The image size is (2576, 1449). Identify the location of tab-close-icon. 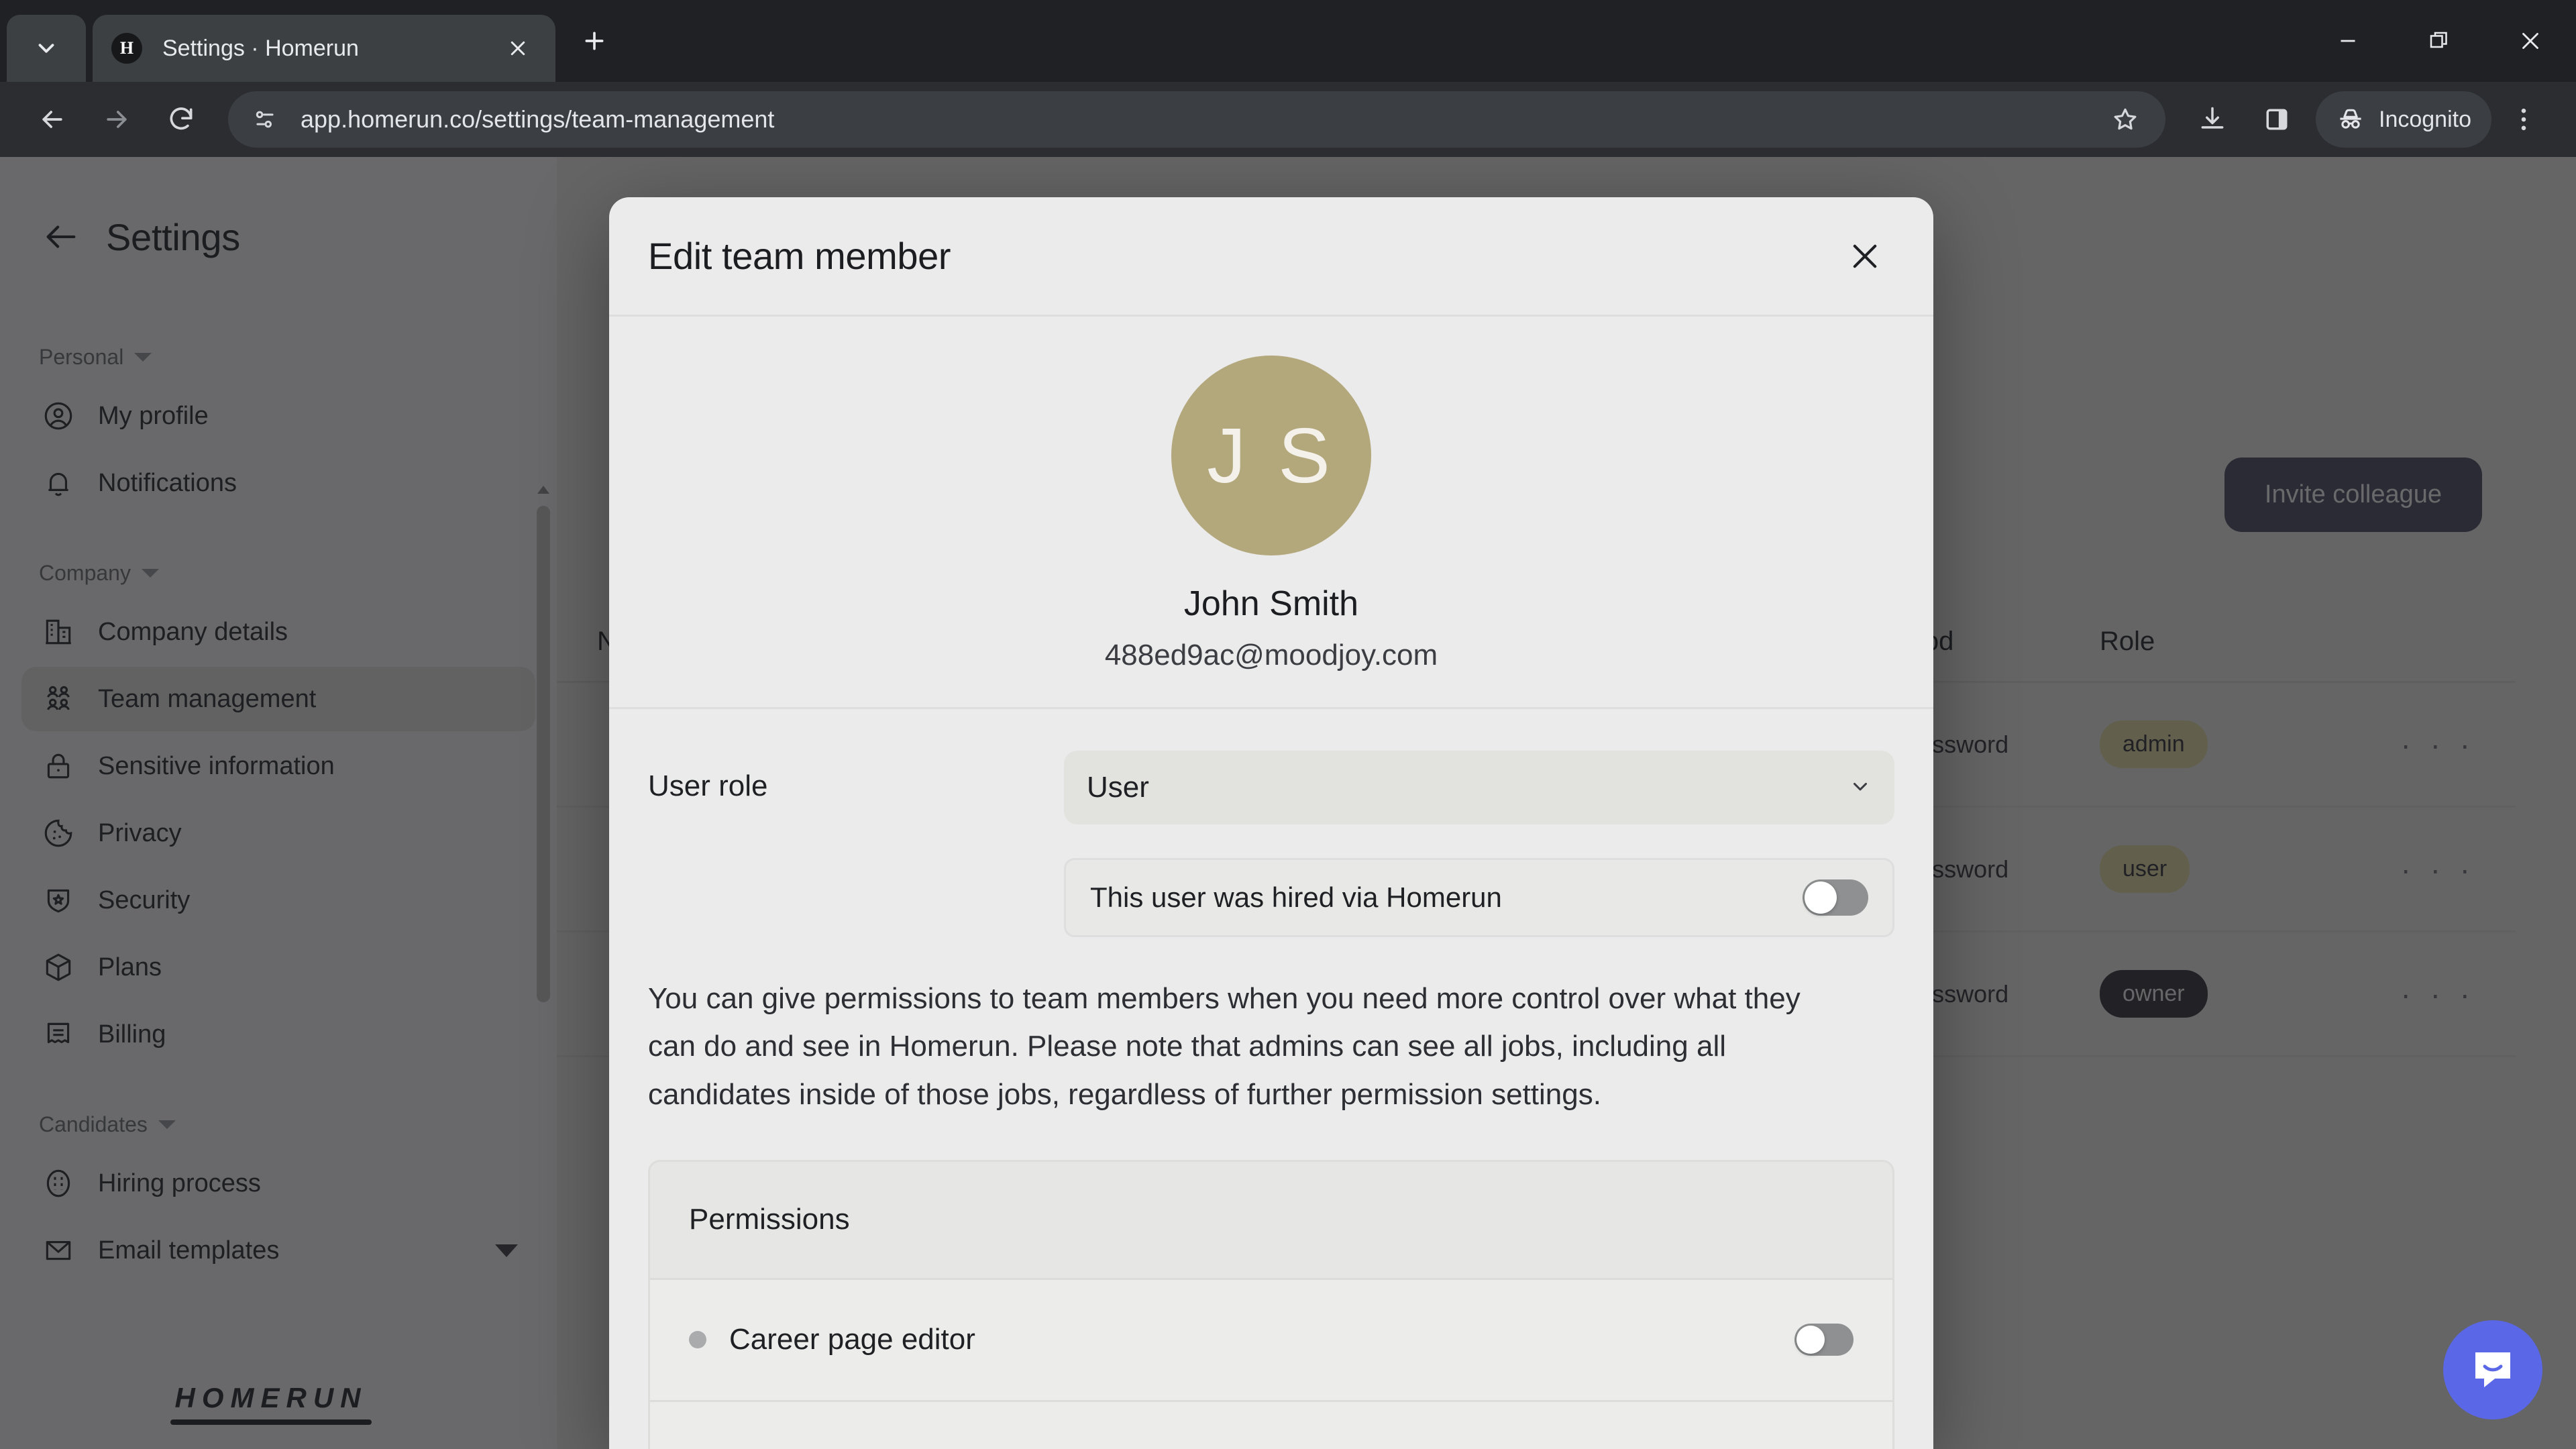
(518, 48).